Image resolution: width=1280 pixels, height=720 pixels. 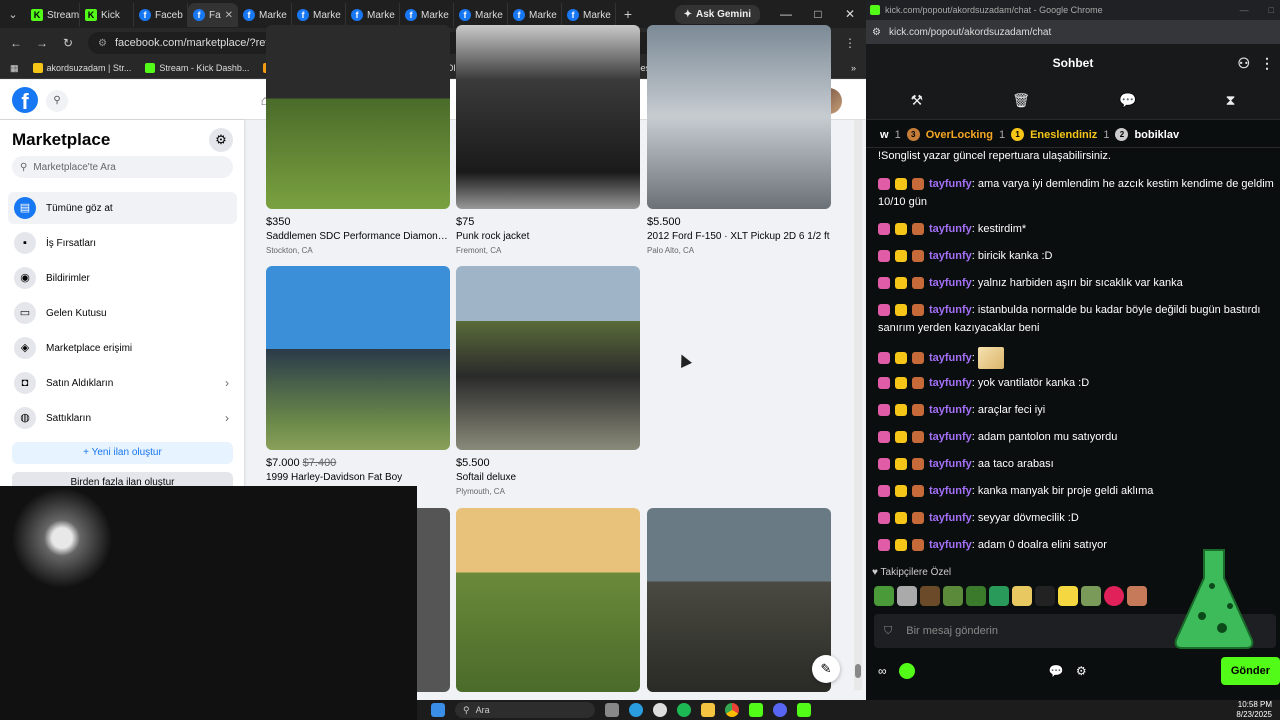 What do you see at coordinates (68, 43) in the screenshot?
I see `reload-button: ↻` at bounding box center [68, 43].